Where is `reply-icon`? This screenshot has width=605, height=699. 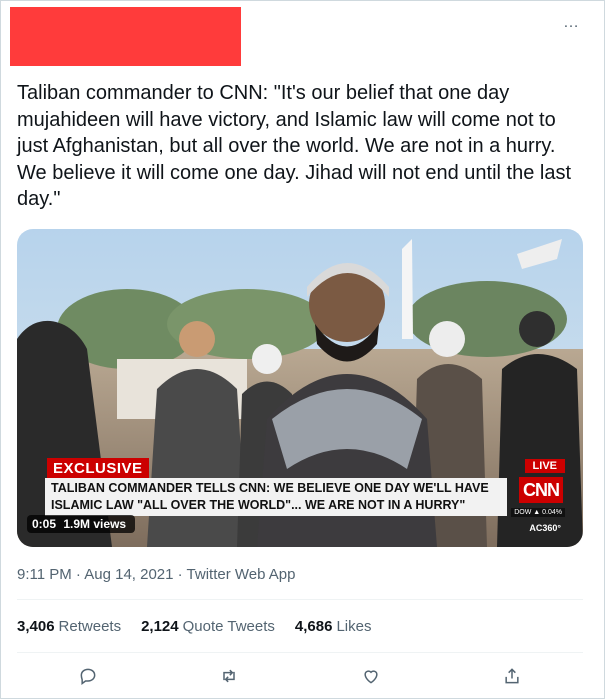 reply-icon is located at coordinates (88, 676).